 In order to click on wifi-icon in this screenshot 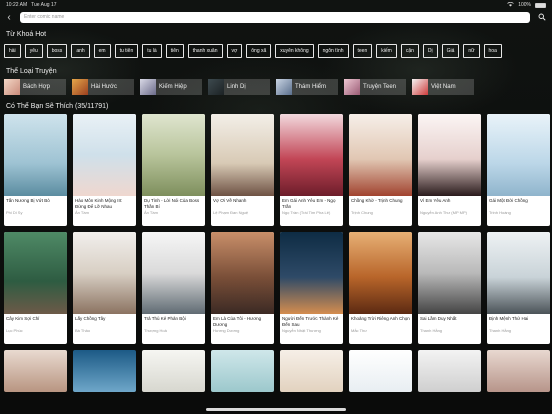, I will do `click(510, 5)`.